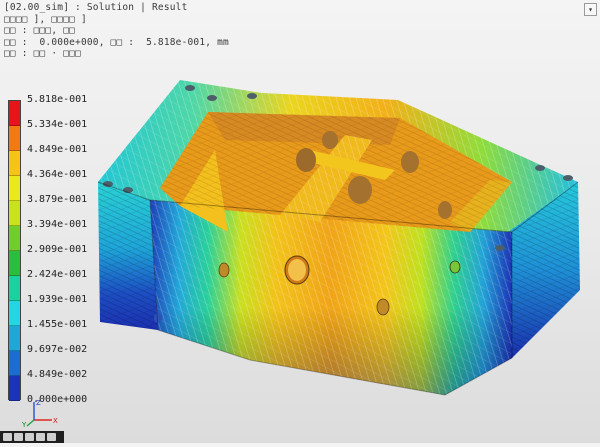 The width and height of the screenshot is (600, 447). Describe the element at coordinates (40, 30) in the screenshot. I see `result-type-line: □□ : □□□, □□` at that location.